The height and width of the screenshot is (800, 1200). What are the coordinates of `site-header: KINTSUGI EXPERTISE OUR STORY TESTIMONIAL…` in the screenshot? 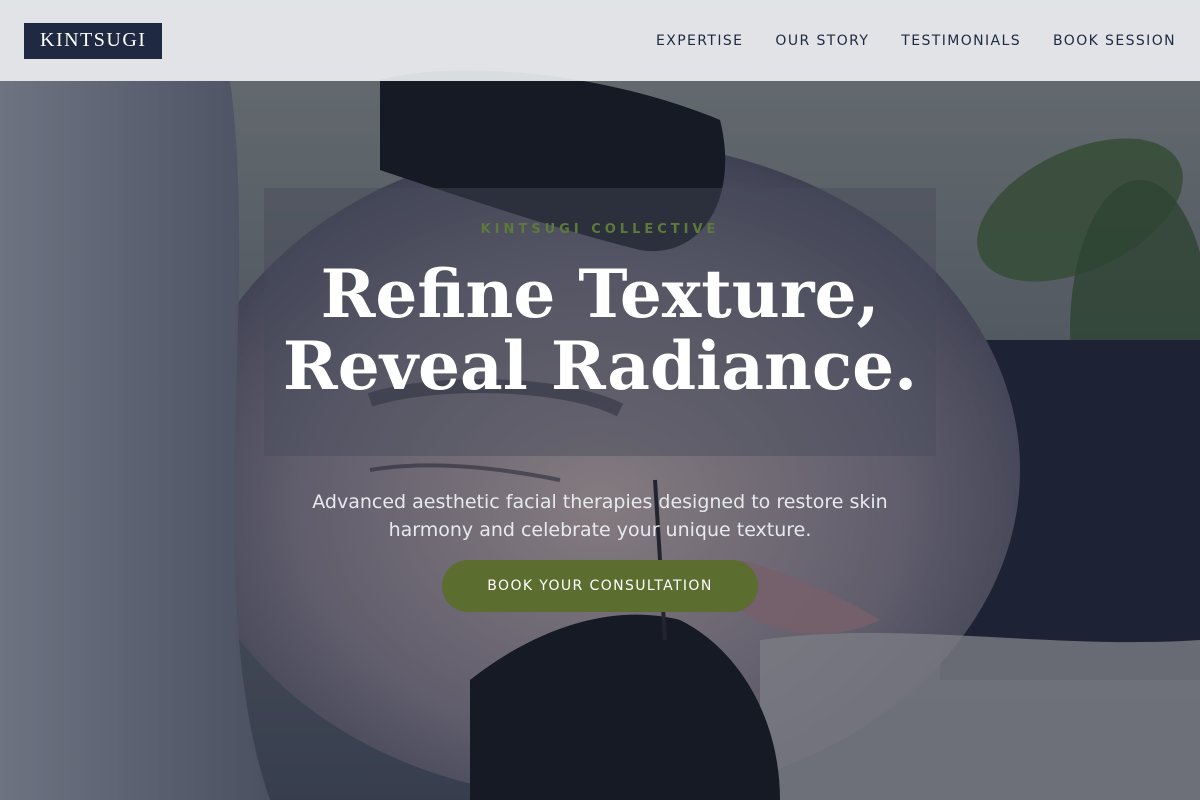 It's located at (600, 40).